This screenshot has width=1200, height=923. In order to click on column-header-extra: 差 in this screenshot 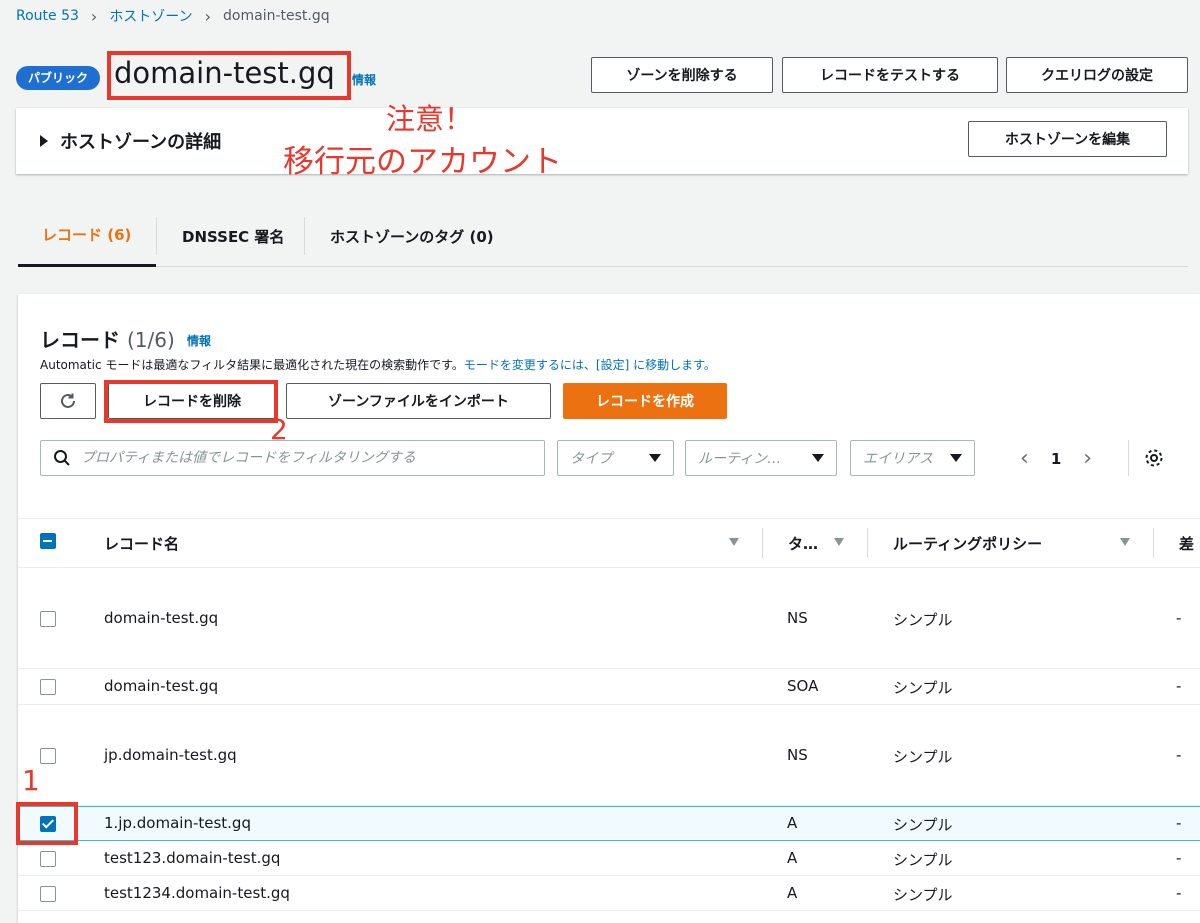, I will do `click(1186, 543)`.